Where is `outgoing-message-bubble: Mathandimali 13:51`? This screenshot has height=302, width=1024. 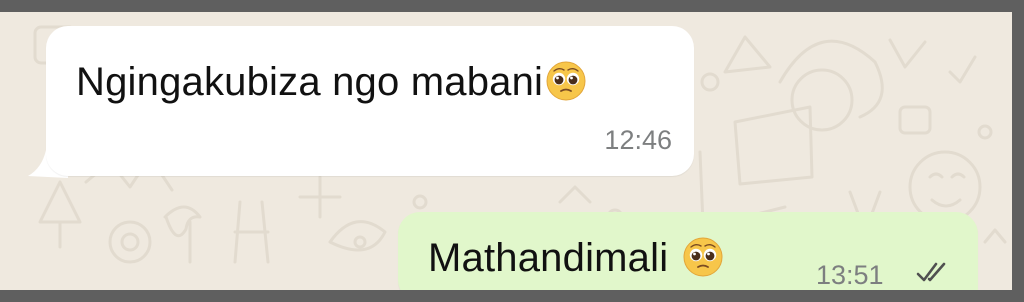 outgoing-message-bubble: Mathandimali 13:51 is located at coordinates (688, 251).